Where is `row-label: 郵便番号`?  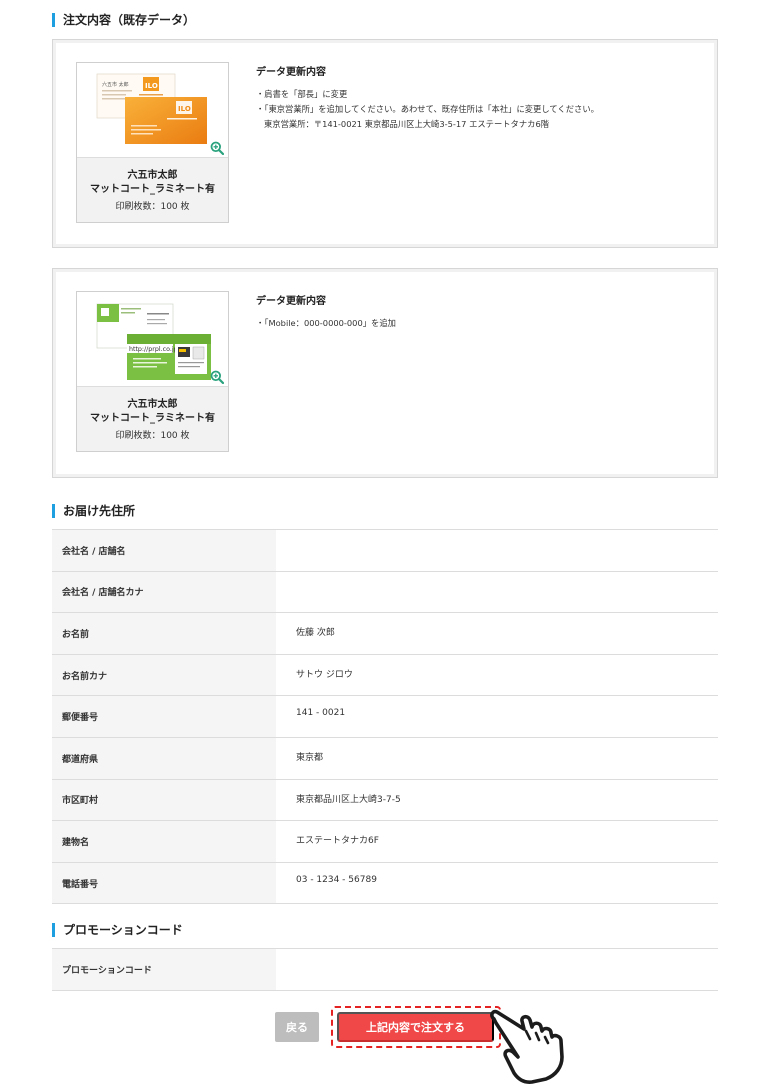 row-label: 郵便番号 is located at coordinates (164, 716).